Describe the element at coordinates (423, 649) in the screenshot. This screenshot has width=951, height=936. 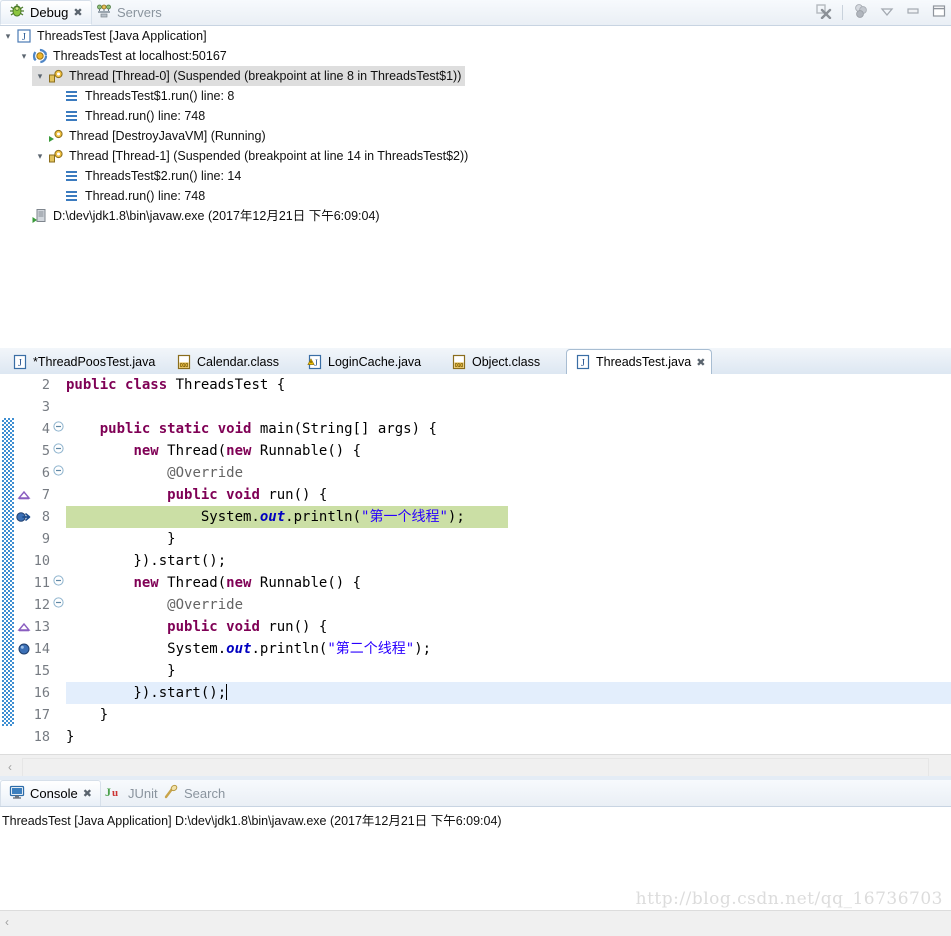
I see `code-token: );` at that location.